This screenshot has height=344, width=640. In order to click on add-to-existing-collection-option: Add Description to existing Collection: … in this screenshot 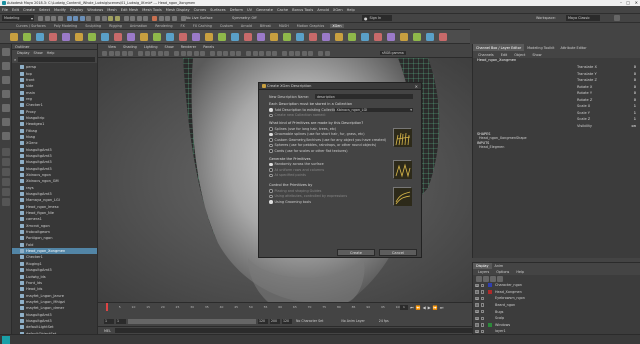, I will do `click(341, 110)`.